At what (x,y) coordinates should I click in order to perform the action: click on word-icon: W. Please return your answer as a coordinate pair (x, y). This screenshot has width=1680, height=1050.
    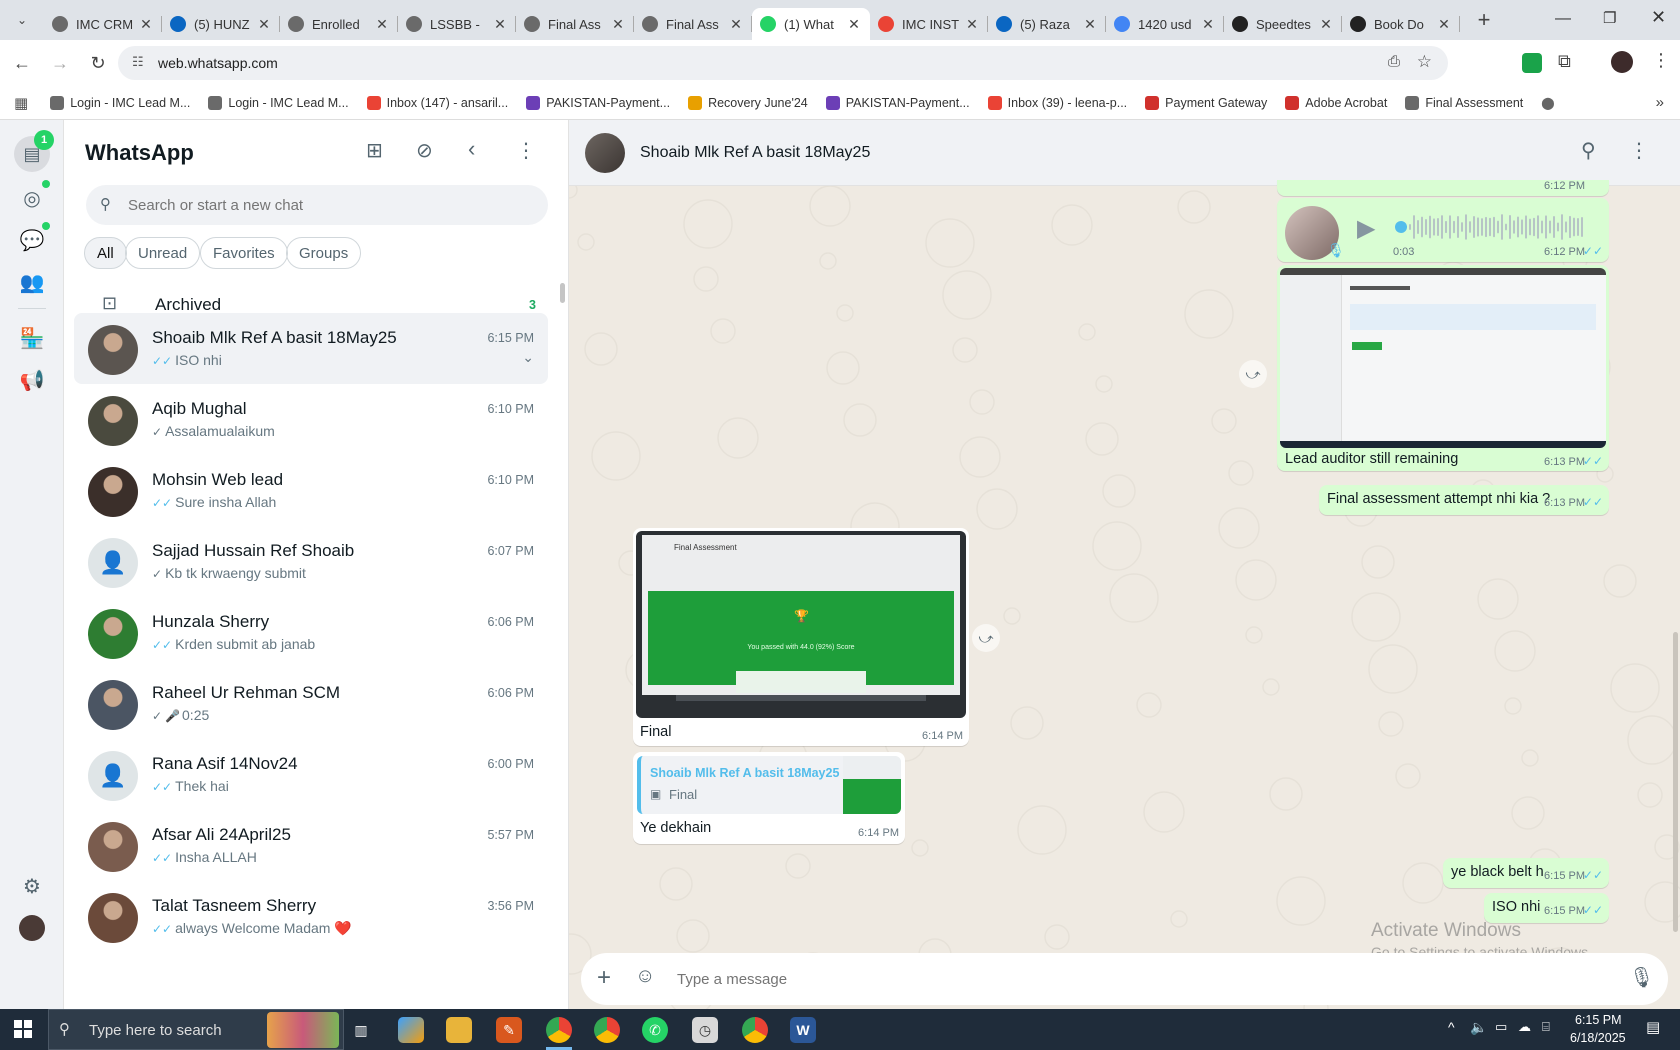
    Looking at the image, I should click on (803, 1030).